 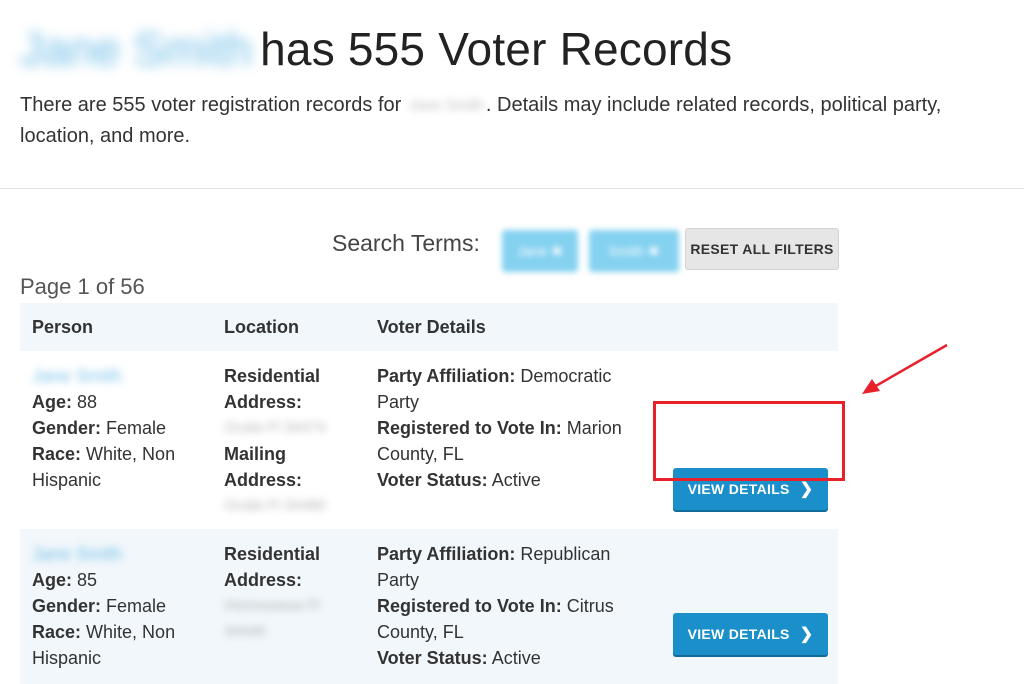 I want to click on reset-filters-button: RESET ALL FILTERS, so click(x=762, y=249).